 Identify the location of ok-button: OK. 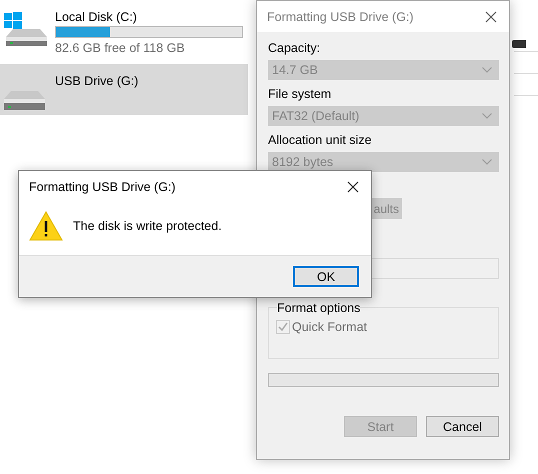
(326, 276).